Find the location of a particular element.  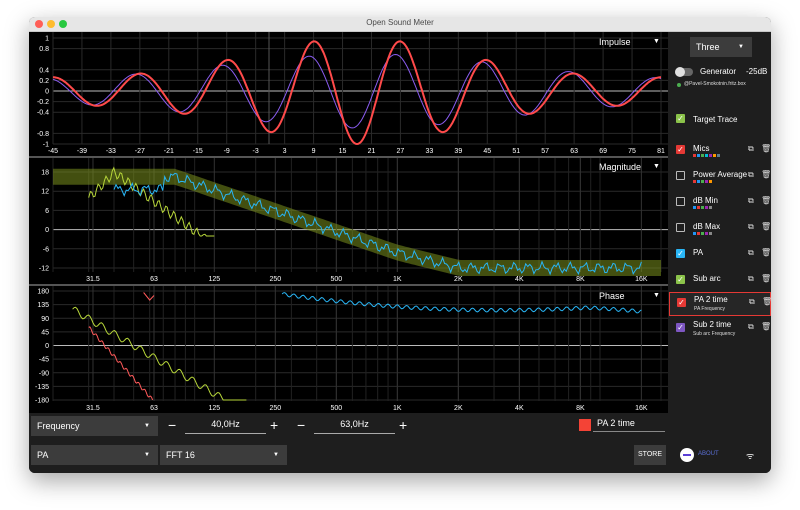

tick-label: 90 is located at coordinates (45, 319).